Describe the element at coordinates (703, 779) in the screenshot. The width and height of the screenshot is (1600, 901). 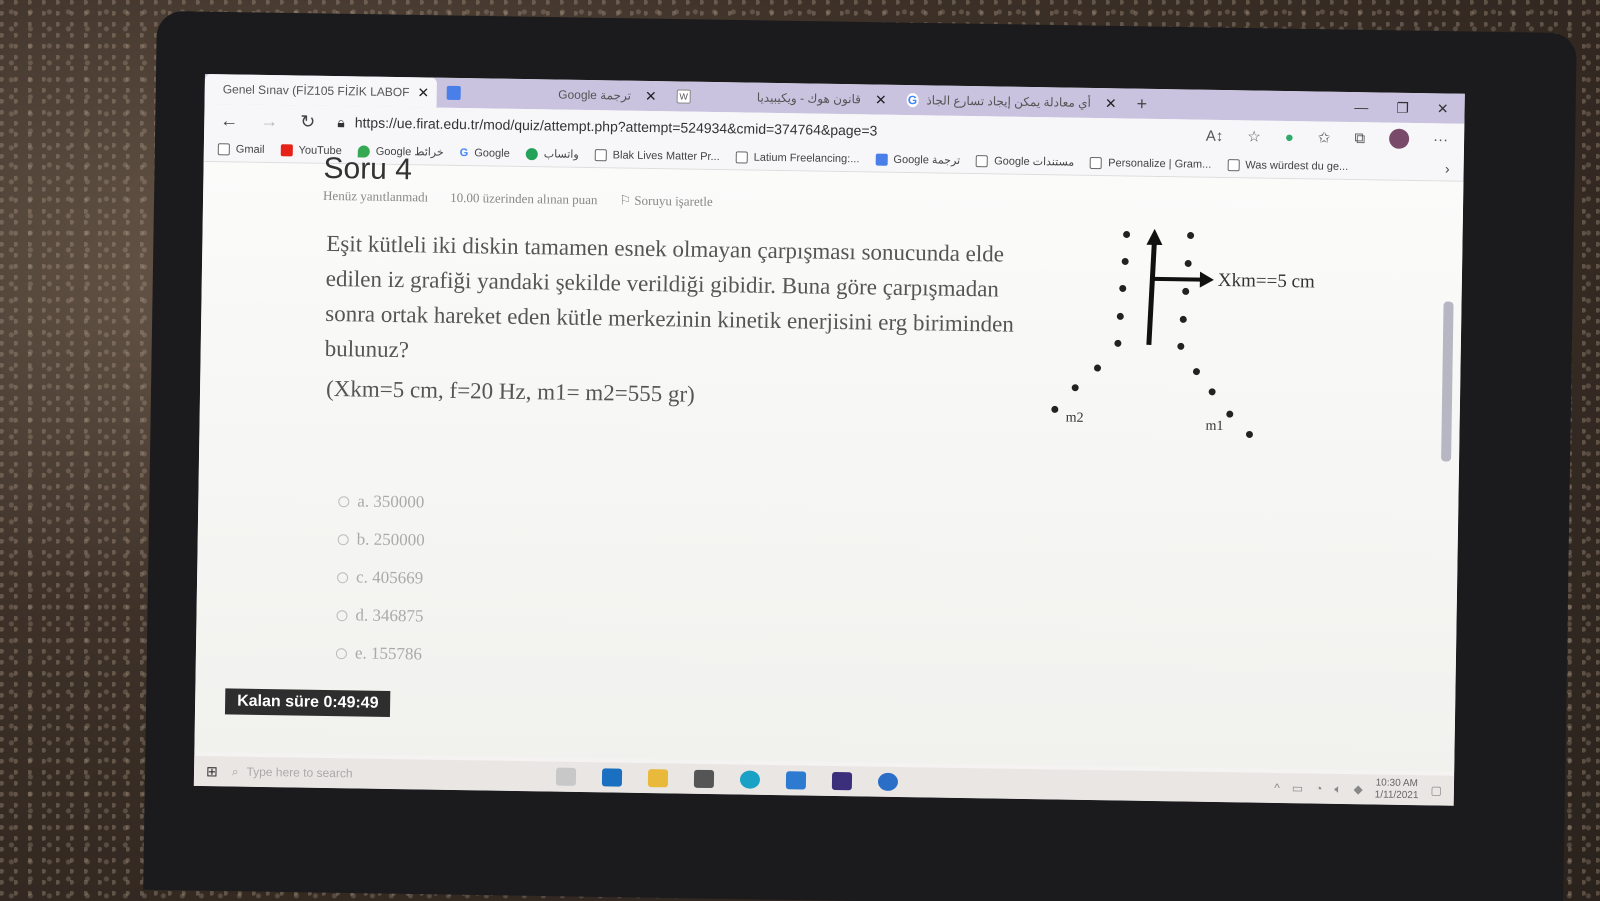
I see `store-icon` at that location.